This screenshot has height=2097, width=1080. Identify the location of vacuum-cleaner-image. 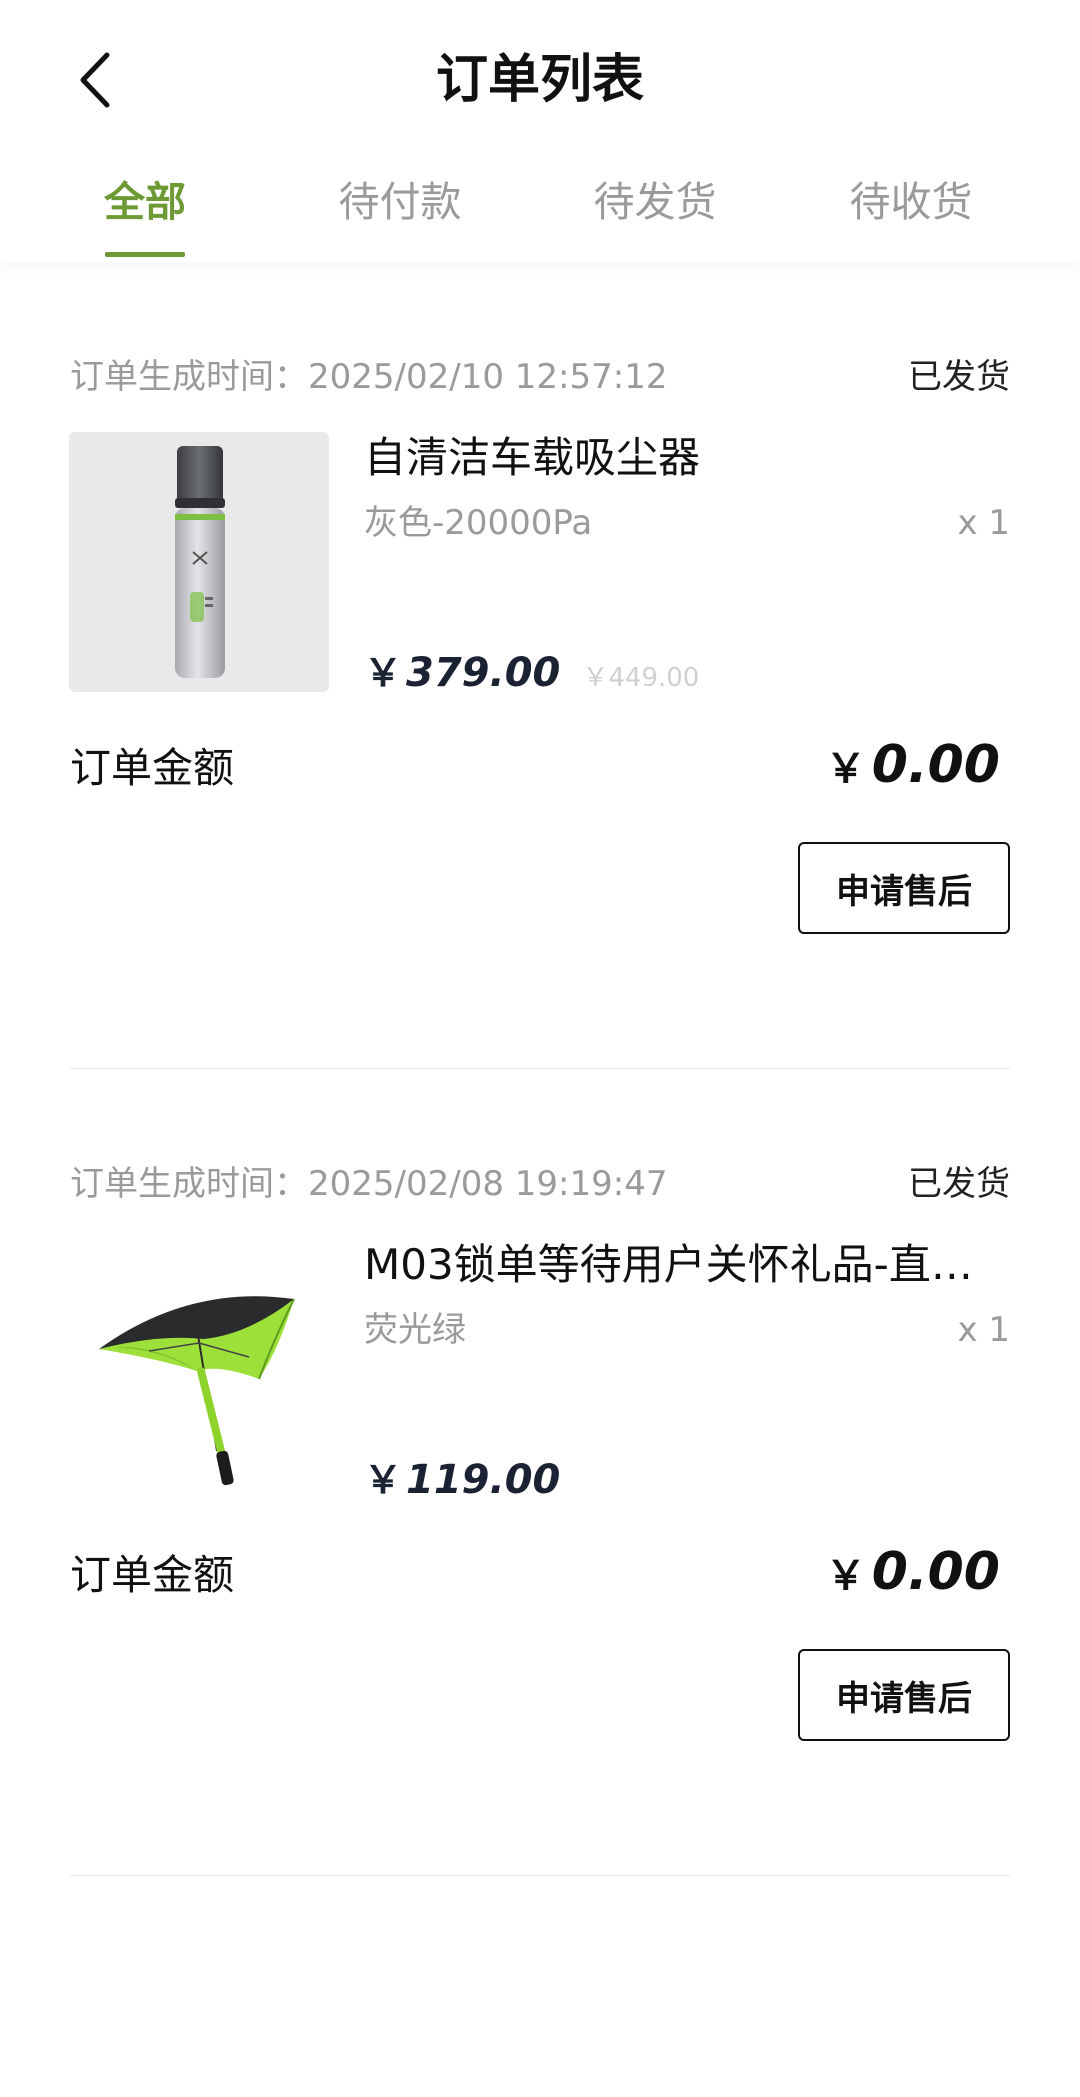
(200, 562).